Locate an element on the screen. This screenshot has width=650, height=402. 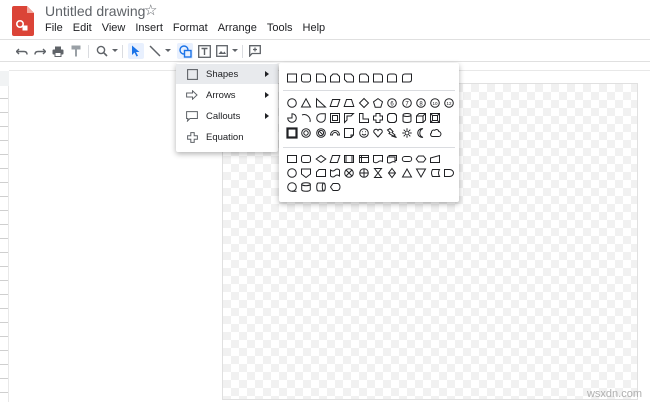
cloud-shape-icon is located at coordinates (435, 133).